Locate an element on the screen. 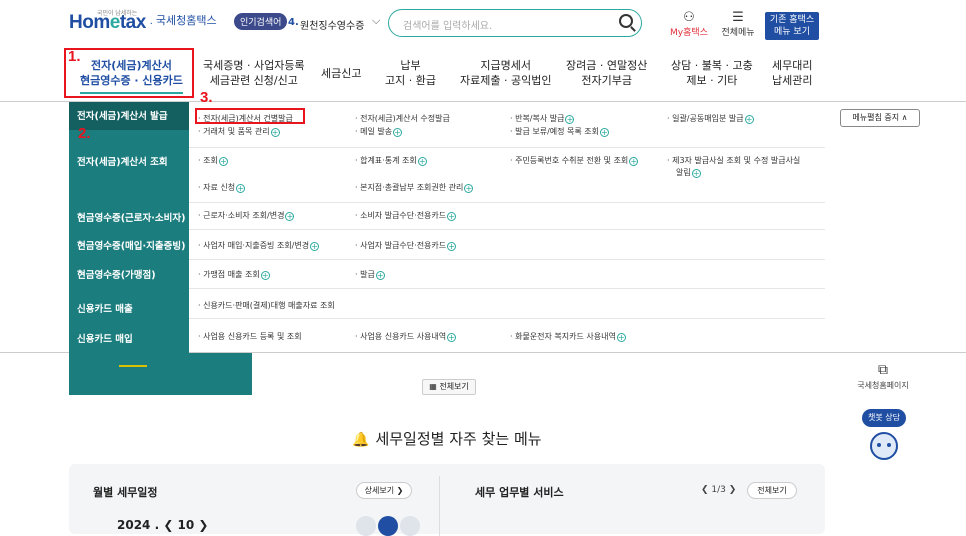 The image size is (966, 536). menu-item-business-expense: · 사업자 매입·지출증빙 조회/변경 + is located at coordinates (259, 245).